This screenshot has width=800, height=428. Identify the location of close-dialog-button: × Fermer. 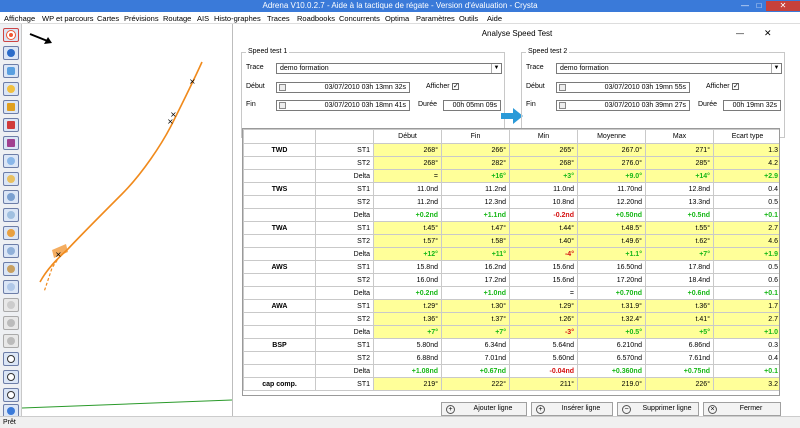
(742, 409).